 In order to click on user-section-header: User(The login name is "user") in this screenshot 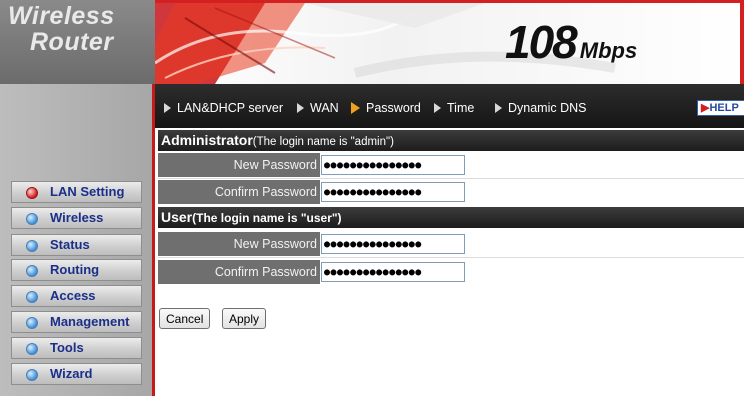, I will do `click(451, 217)`.